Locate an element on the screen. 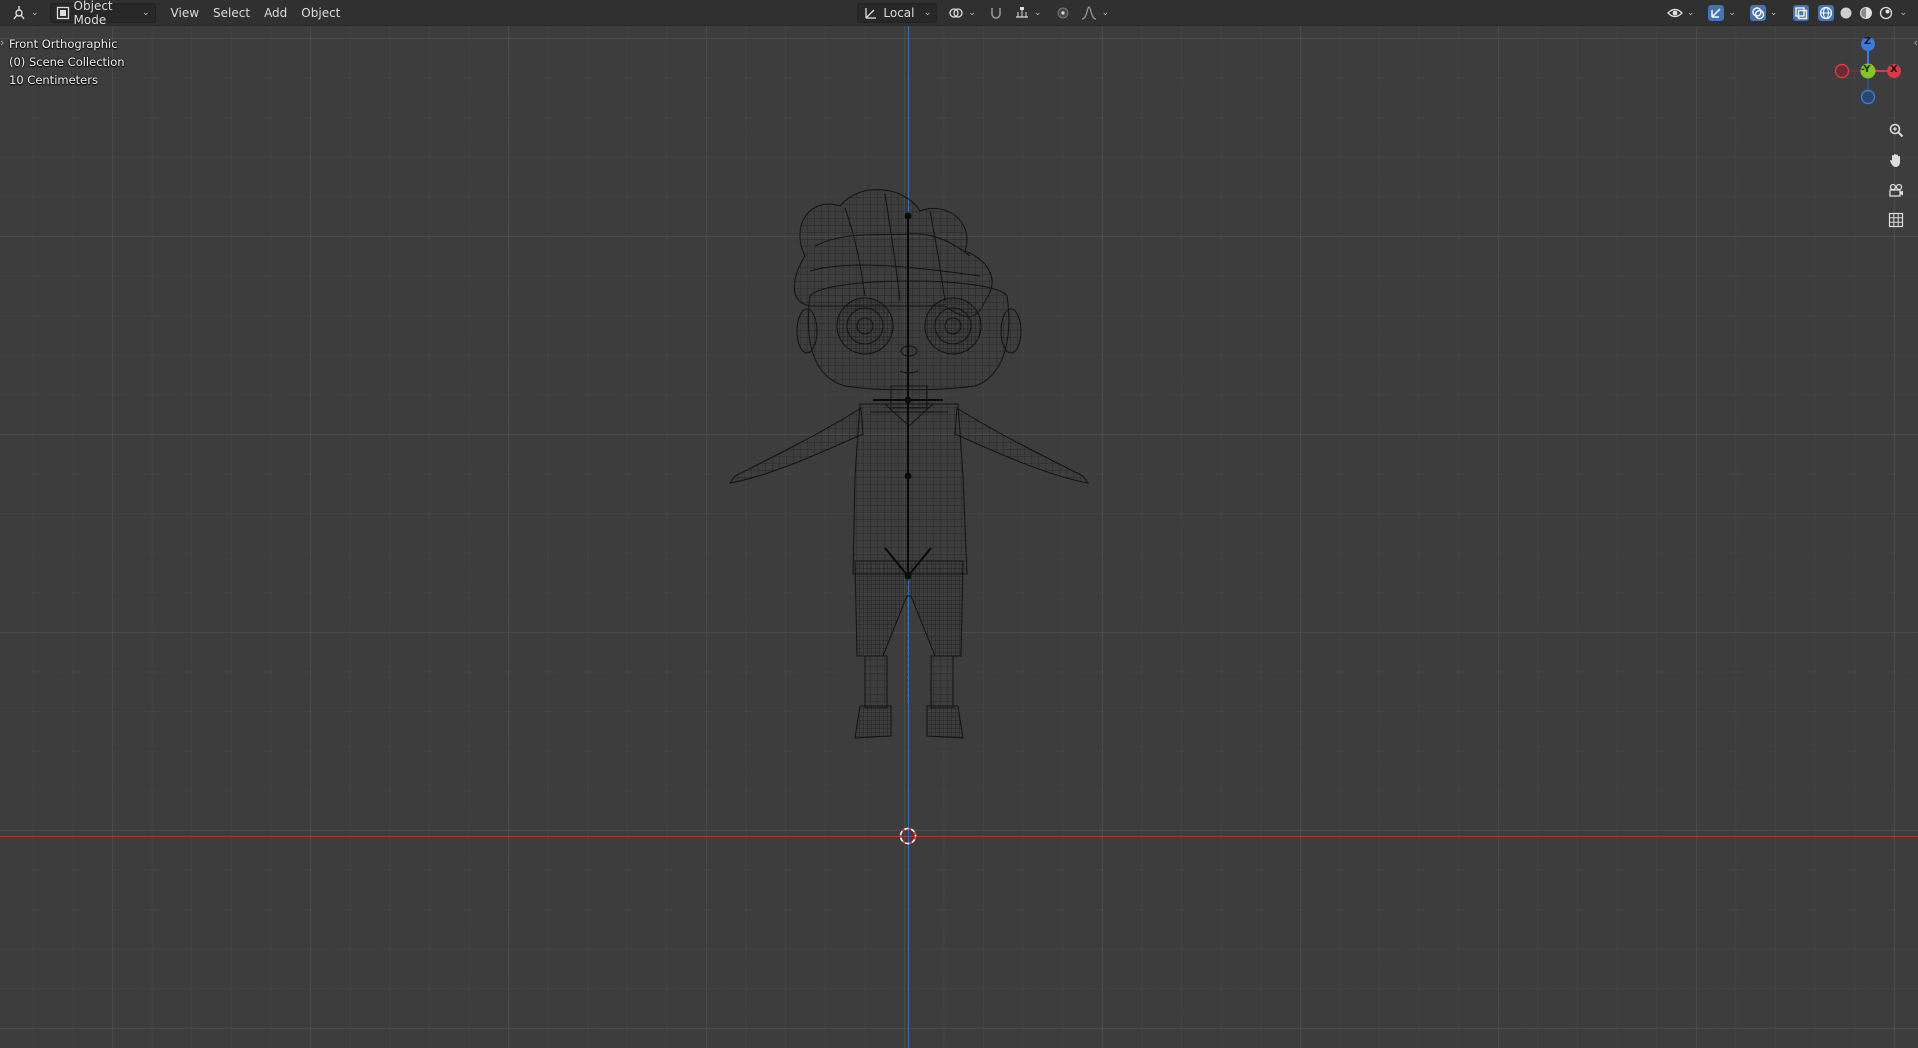 This screenshot has width=1918, height=1048. ortho-grid-icon is located at coordinates (1896, 222).